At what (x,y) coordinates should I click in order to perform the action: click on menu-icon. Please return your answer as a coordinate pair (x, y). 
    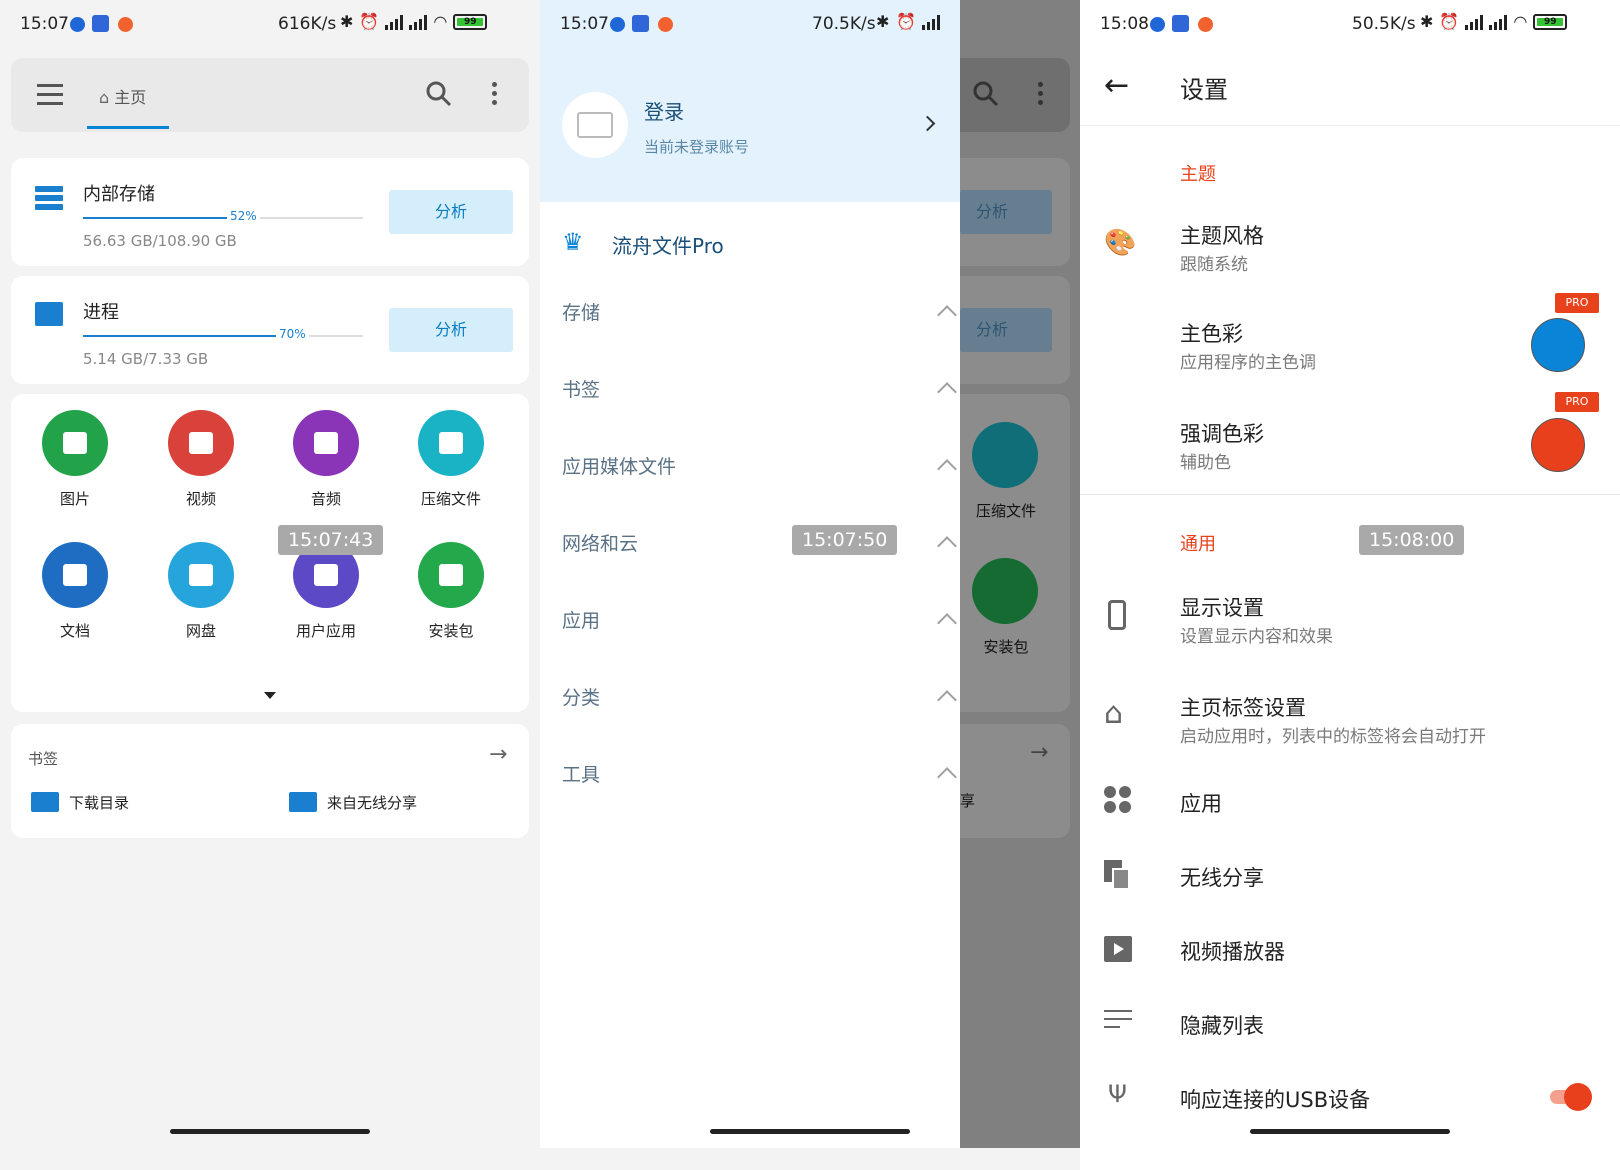
    Looking at the image, I should click on (50, 94).